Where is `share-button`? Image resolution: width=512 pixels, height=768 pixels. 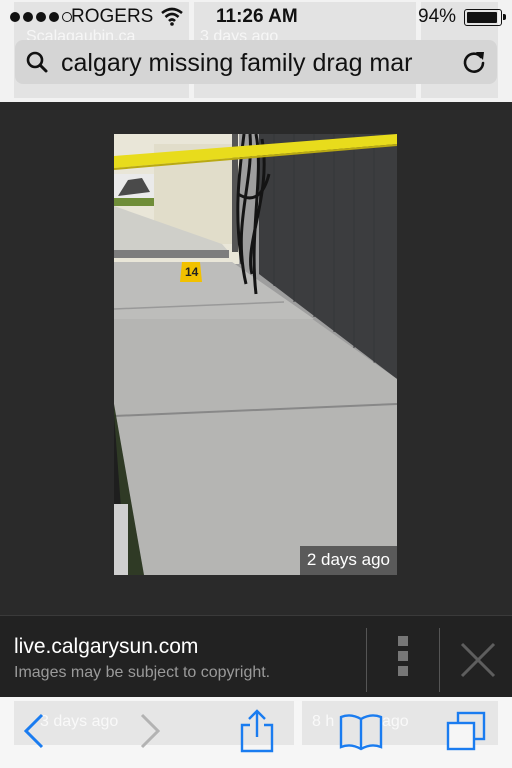 share-button is located at coordinates (257, 731).